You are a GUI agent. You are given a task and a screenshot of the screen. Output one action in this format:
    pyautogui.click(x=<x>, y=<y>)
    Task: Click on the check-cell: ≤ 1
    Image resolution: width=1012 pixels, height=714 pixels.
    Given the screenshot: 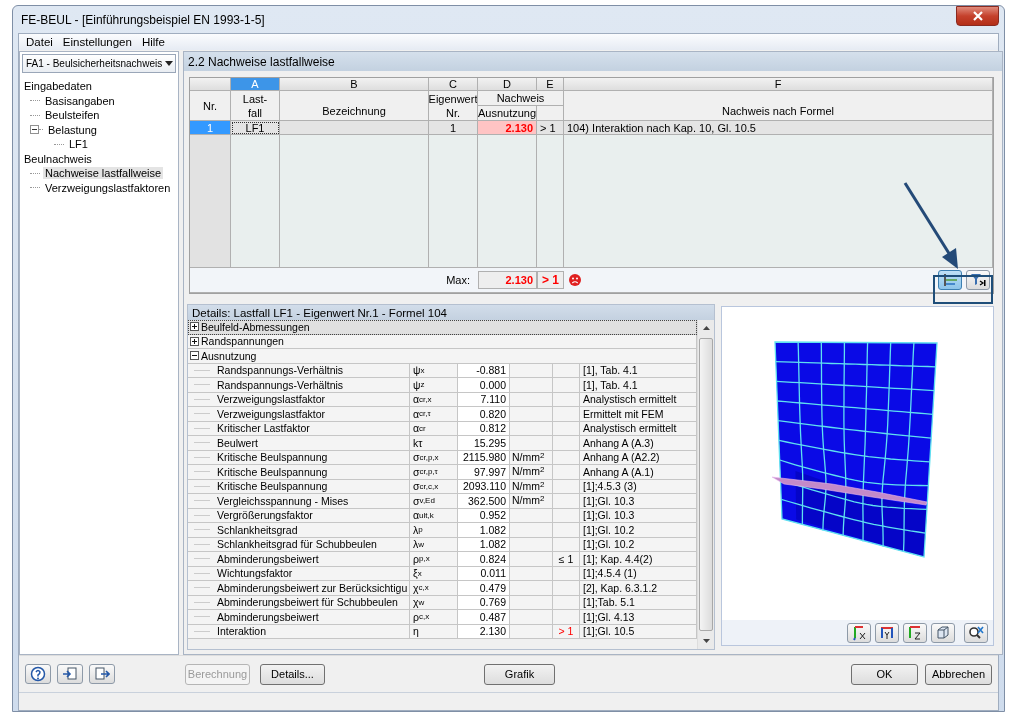 What is the action you would take?
    pyautogui.click(x=566, y=559)
    